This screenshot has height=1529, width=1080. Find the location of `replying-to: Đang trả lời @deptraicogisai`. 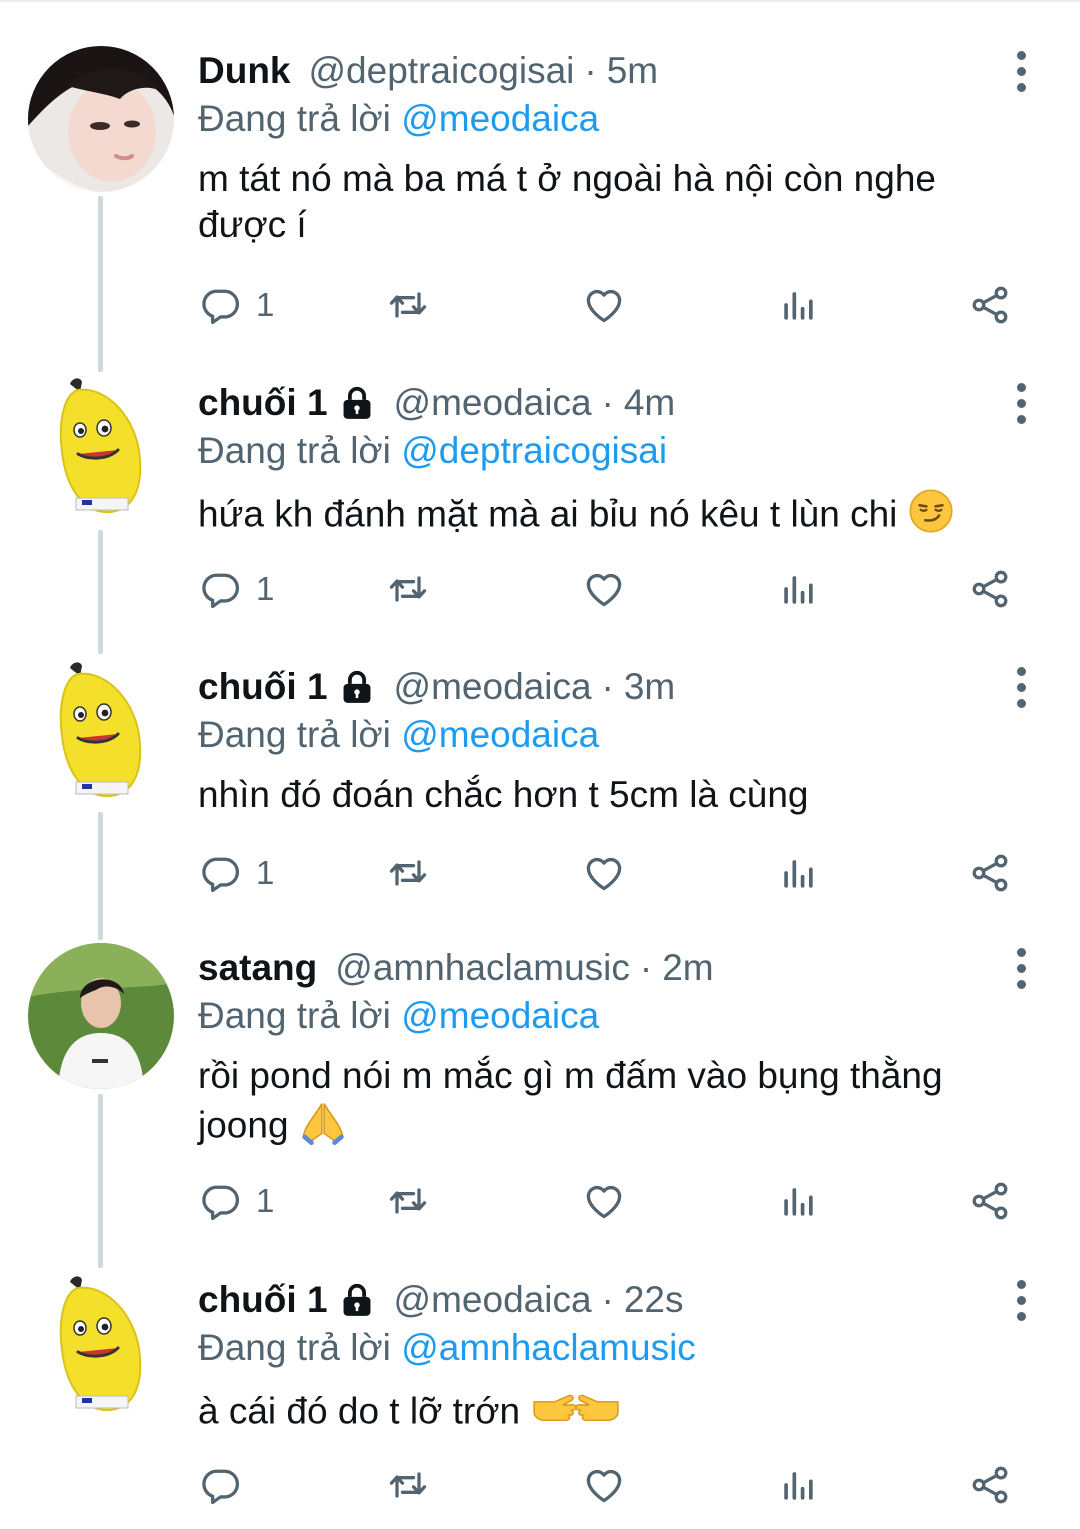

replying-to: Đang trả lời @deptraicogisai is located at coordinates (604, 451).